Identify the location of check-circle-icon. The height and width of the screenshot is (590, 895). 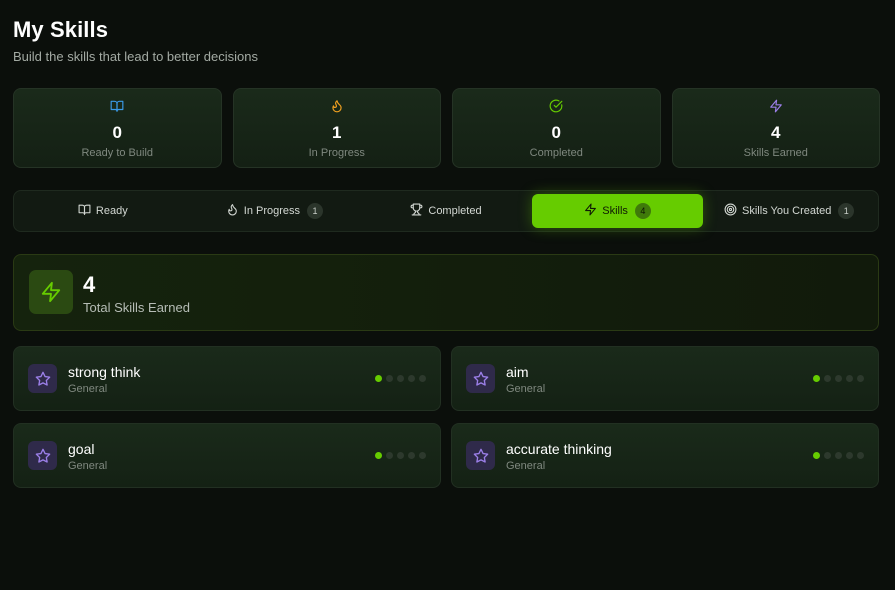
(556, 108).